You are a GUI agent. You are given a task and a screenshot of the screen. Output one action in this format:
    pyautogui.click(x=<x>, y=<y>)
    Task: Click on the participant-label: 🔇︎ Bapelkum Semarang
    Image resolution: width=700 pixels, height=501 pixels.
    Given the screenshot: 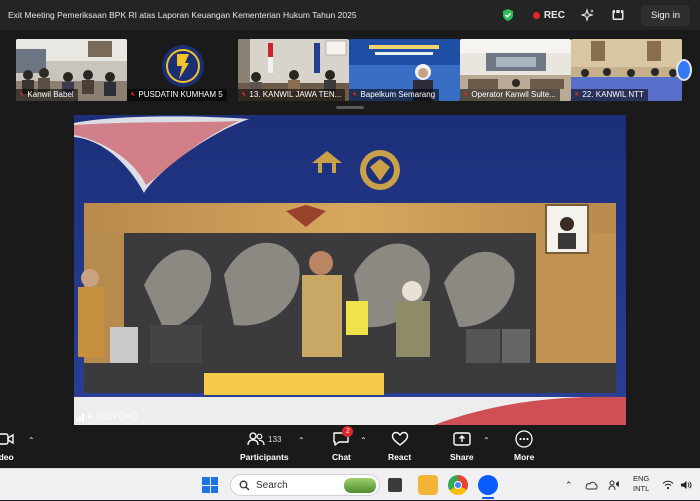 What is the action you would take?
    pyautogui.click(x=394, y=95)
    